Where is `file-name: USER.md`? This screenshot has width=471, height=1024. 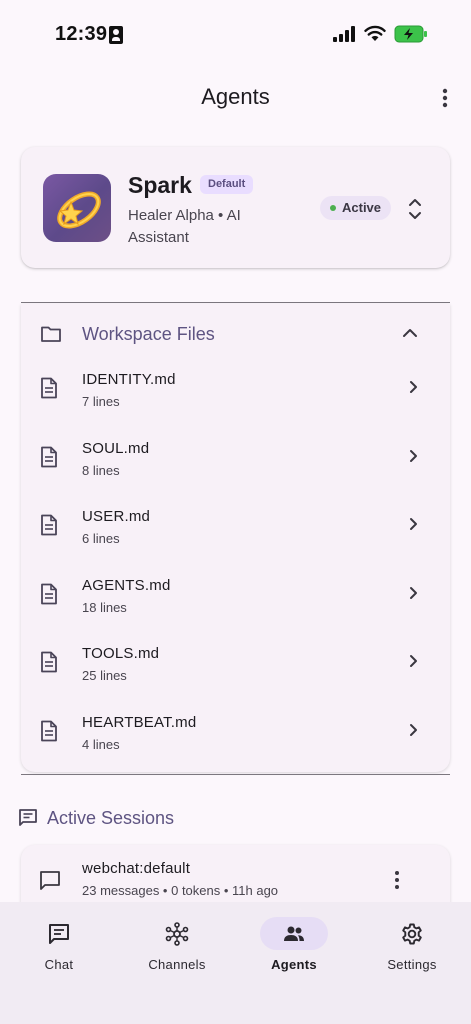 file-name: USER.md is located at coordinates (116, 517).